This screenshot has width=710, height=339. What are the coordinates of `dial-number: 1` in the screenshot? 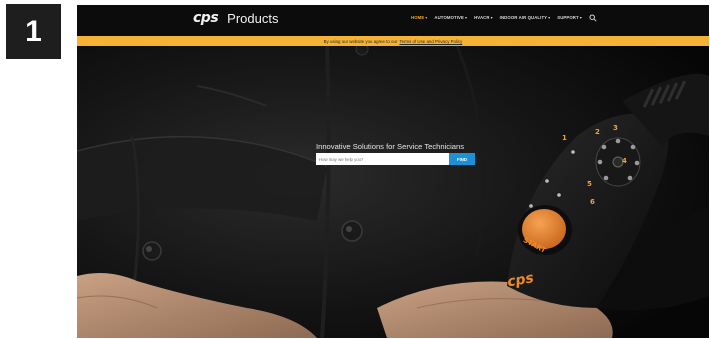 It's located at (564, 138).